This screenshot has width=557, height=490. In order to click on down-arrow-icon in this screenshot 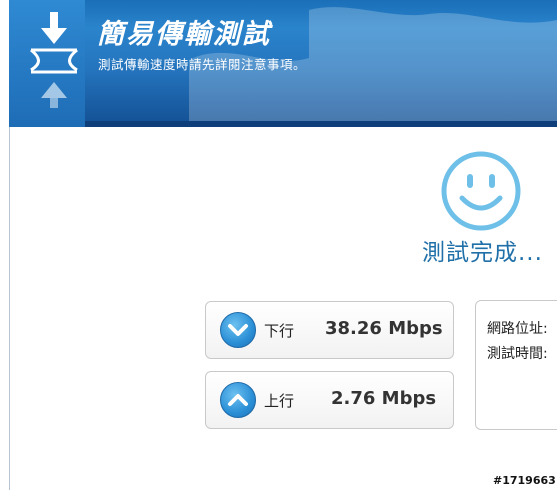, I will do `click(238, 330)`.